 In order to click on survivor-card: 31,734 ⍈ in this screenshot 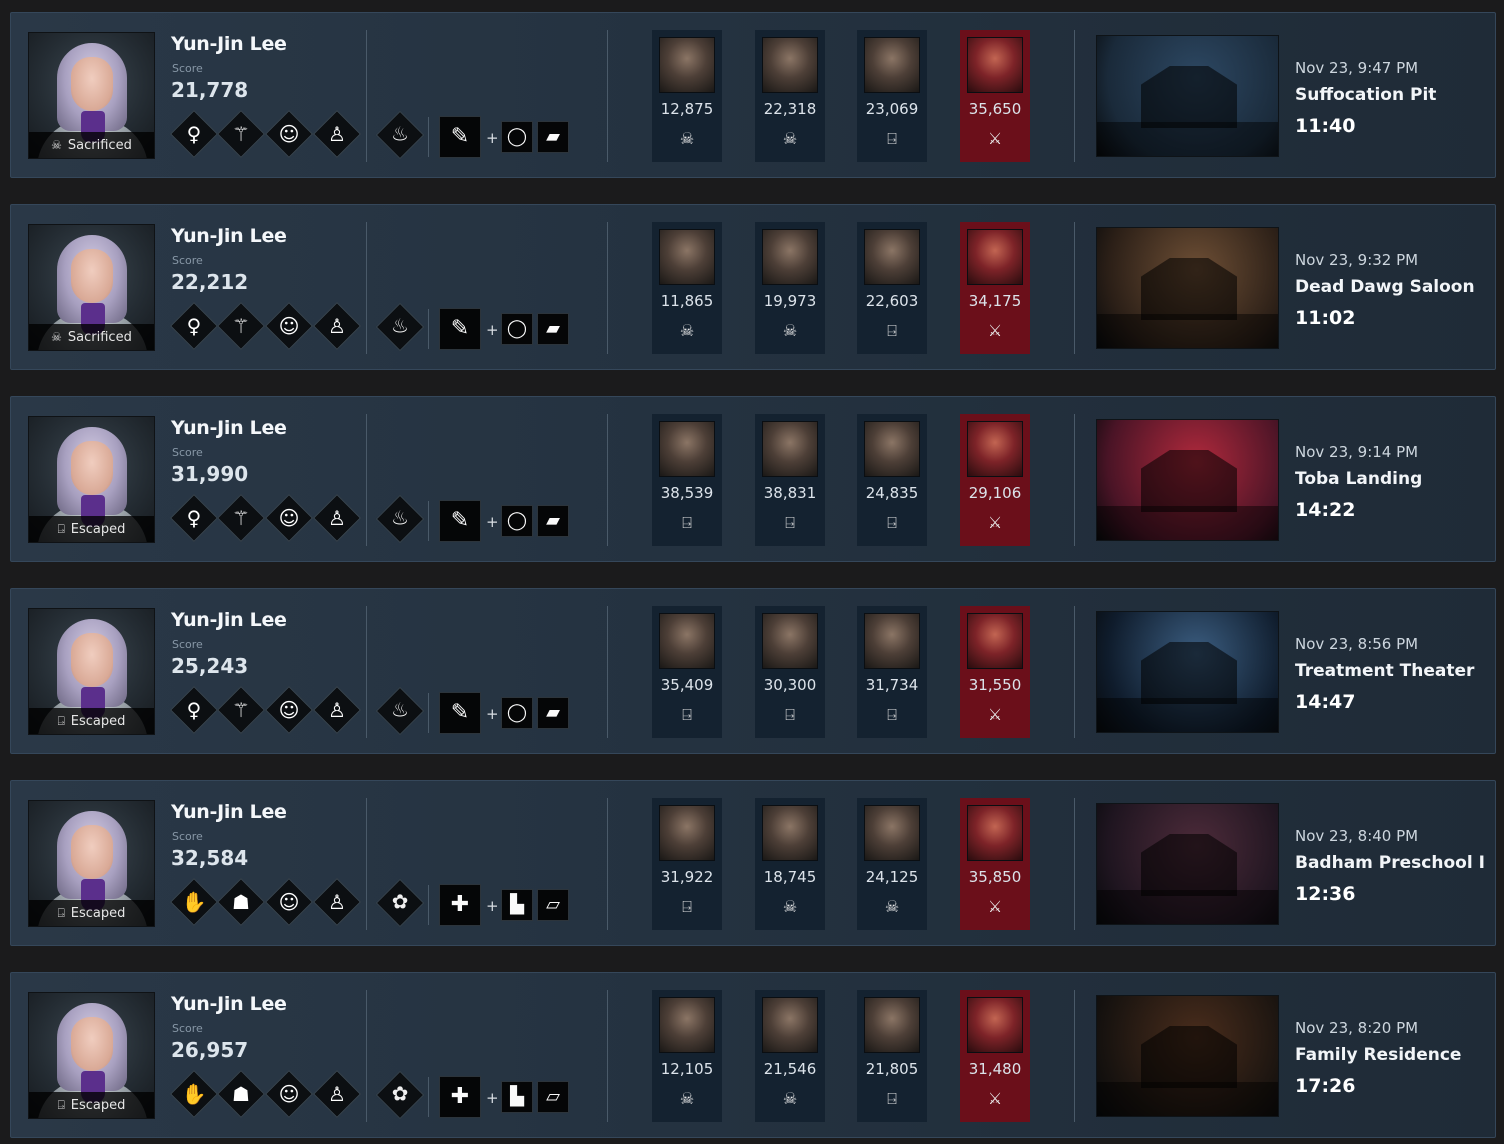, I will do `click(892, 672)`.